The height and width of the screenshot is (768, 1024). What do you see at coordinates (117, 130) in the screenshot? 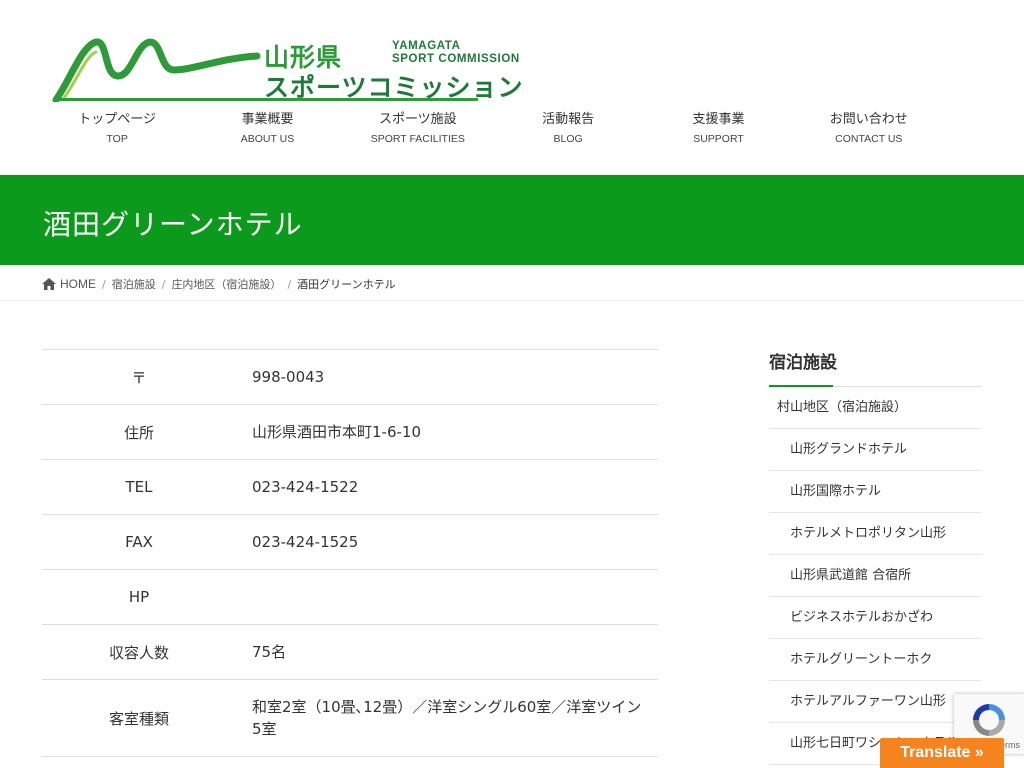
I see `nav-item-top: トップページ TOP` at bounding box center [117, 130].